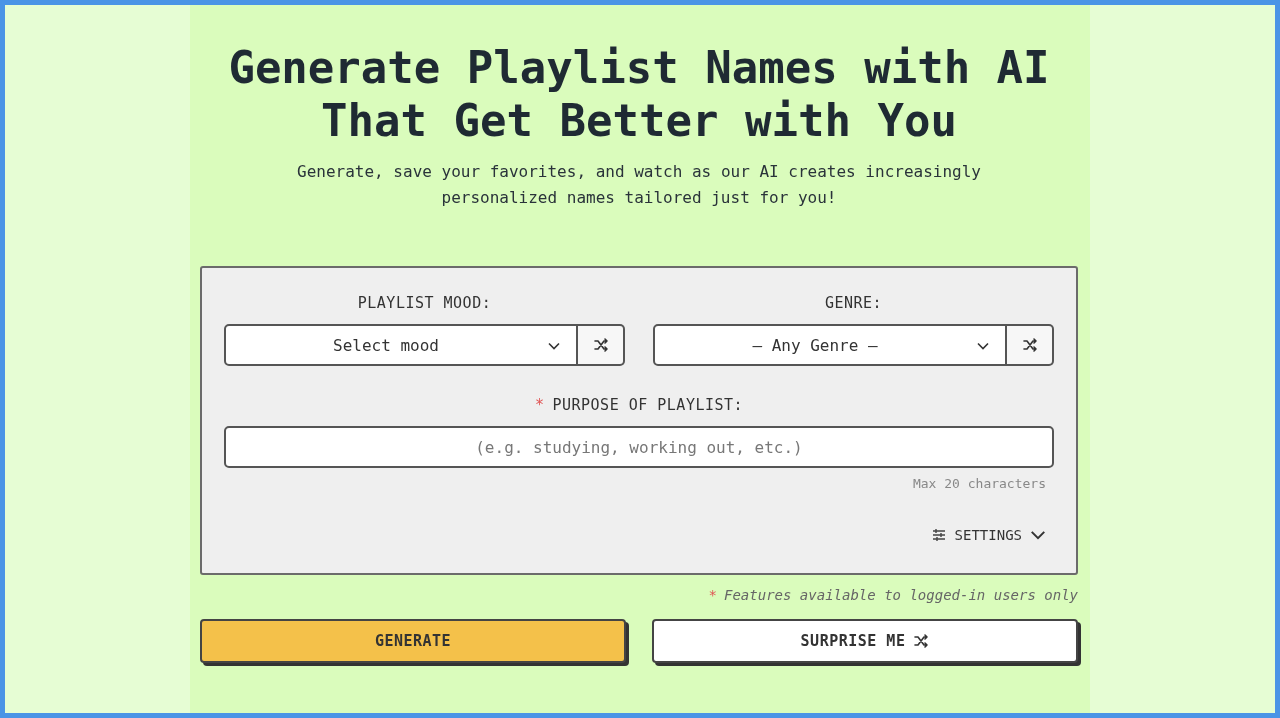 This screenshot has width=1280, height=718. I want to click on settings-toggle: SETTINGS, so click(988, 535).